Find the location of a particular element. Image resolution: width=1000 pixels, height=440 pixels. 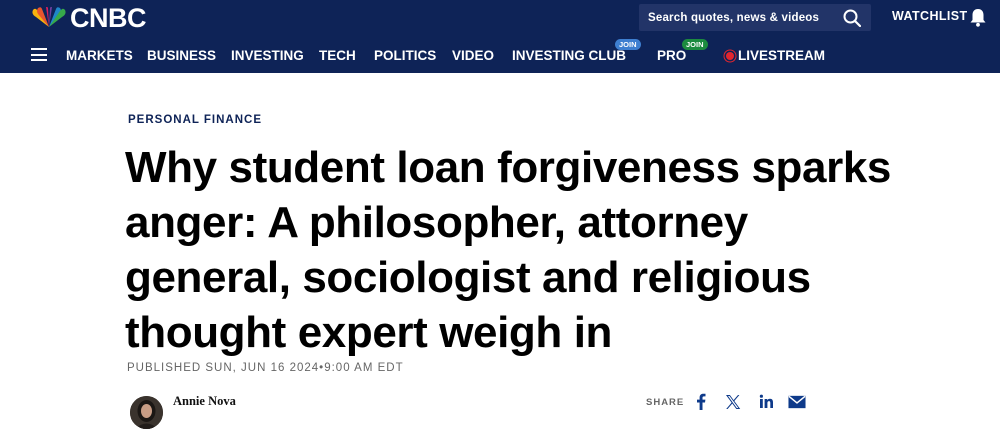

search-box: Search quotes, news & videos is located at coordinates (755, 17).